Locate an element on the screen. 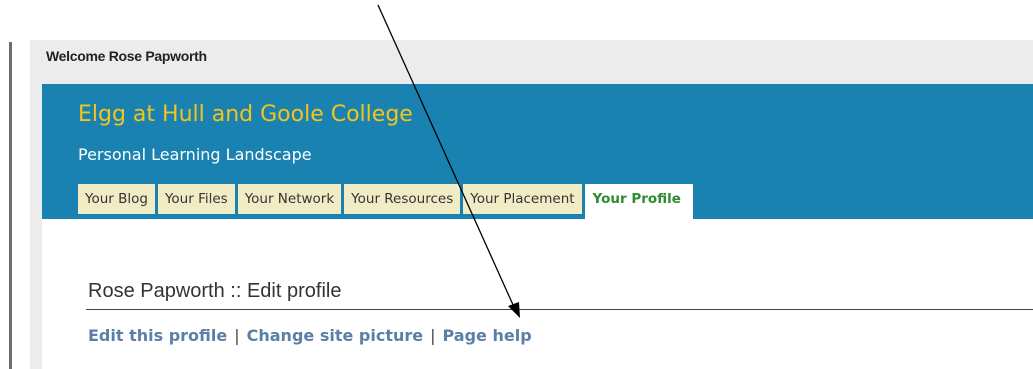 This screenshot has width=1033, height=369. tab-your-profile: Your Profile is located at coordinates (638, 201).